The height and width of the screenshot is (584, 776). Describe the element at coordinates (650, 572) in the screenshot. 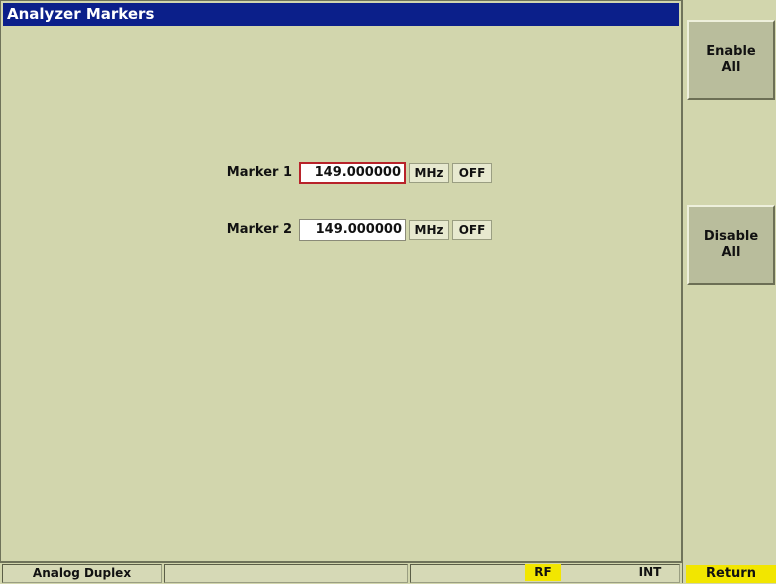

I see `int-indicator: INT` at that location.